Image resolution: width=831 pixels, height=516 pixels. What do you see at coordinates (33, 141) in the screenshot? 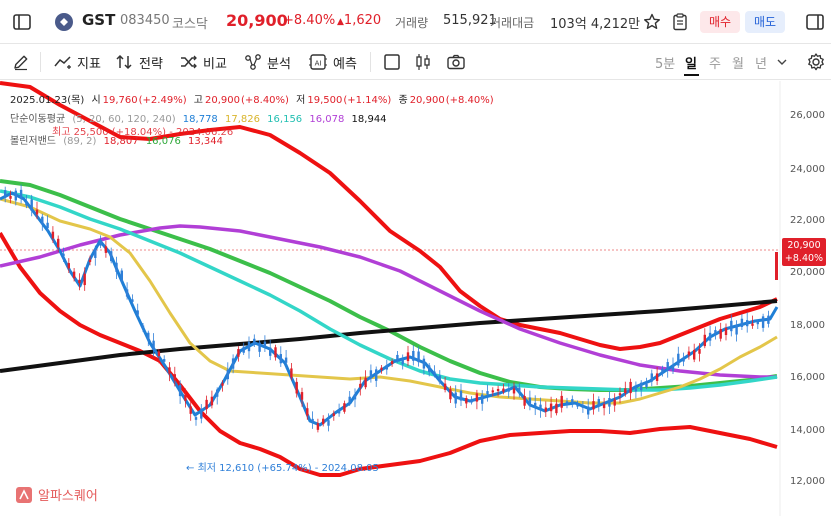
I see `bb-legend-label: 볼린저밴드` at bounding box center [33, 141].